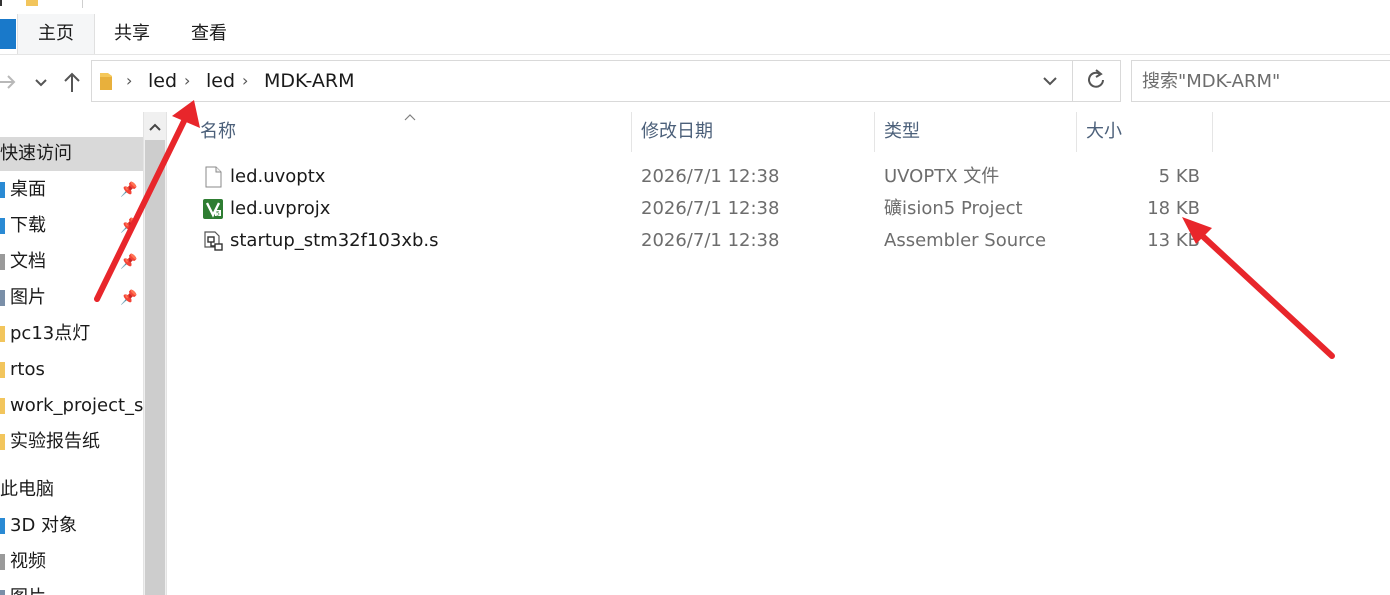  What do you see at coordinates (218, 132) in the screenshot?
I see `column-header-name: 名称` at bounding box center [218, 132].